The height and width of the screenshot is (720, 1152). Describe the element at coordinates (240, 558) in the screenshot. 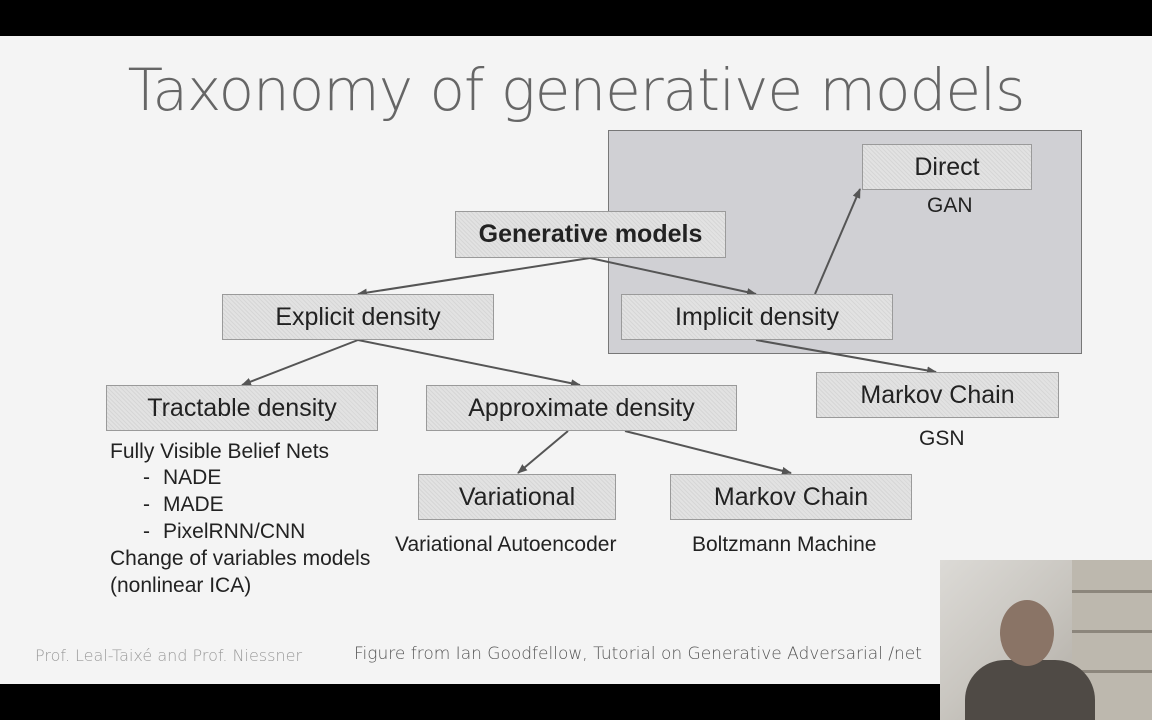

I see `change-of-variables-label: Change of variables models` at that location.